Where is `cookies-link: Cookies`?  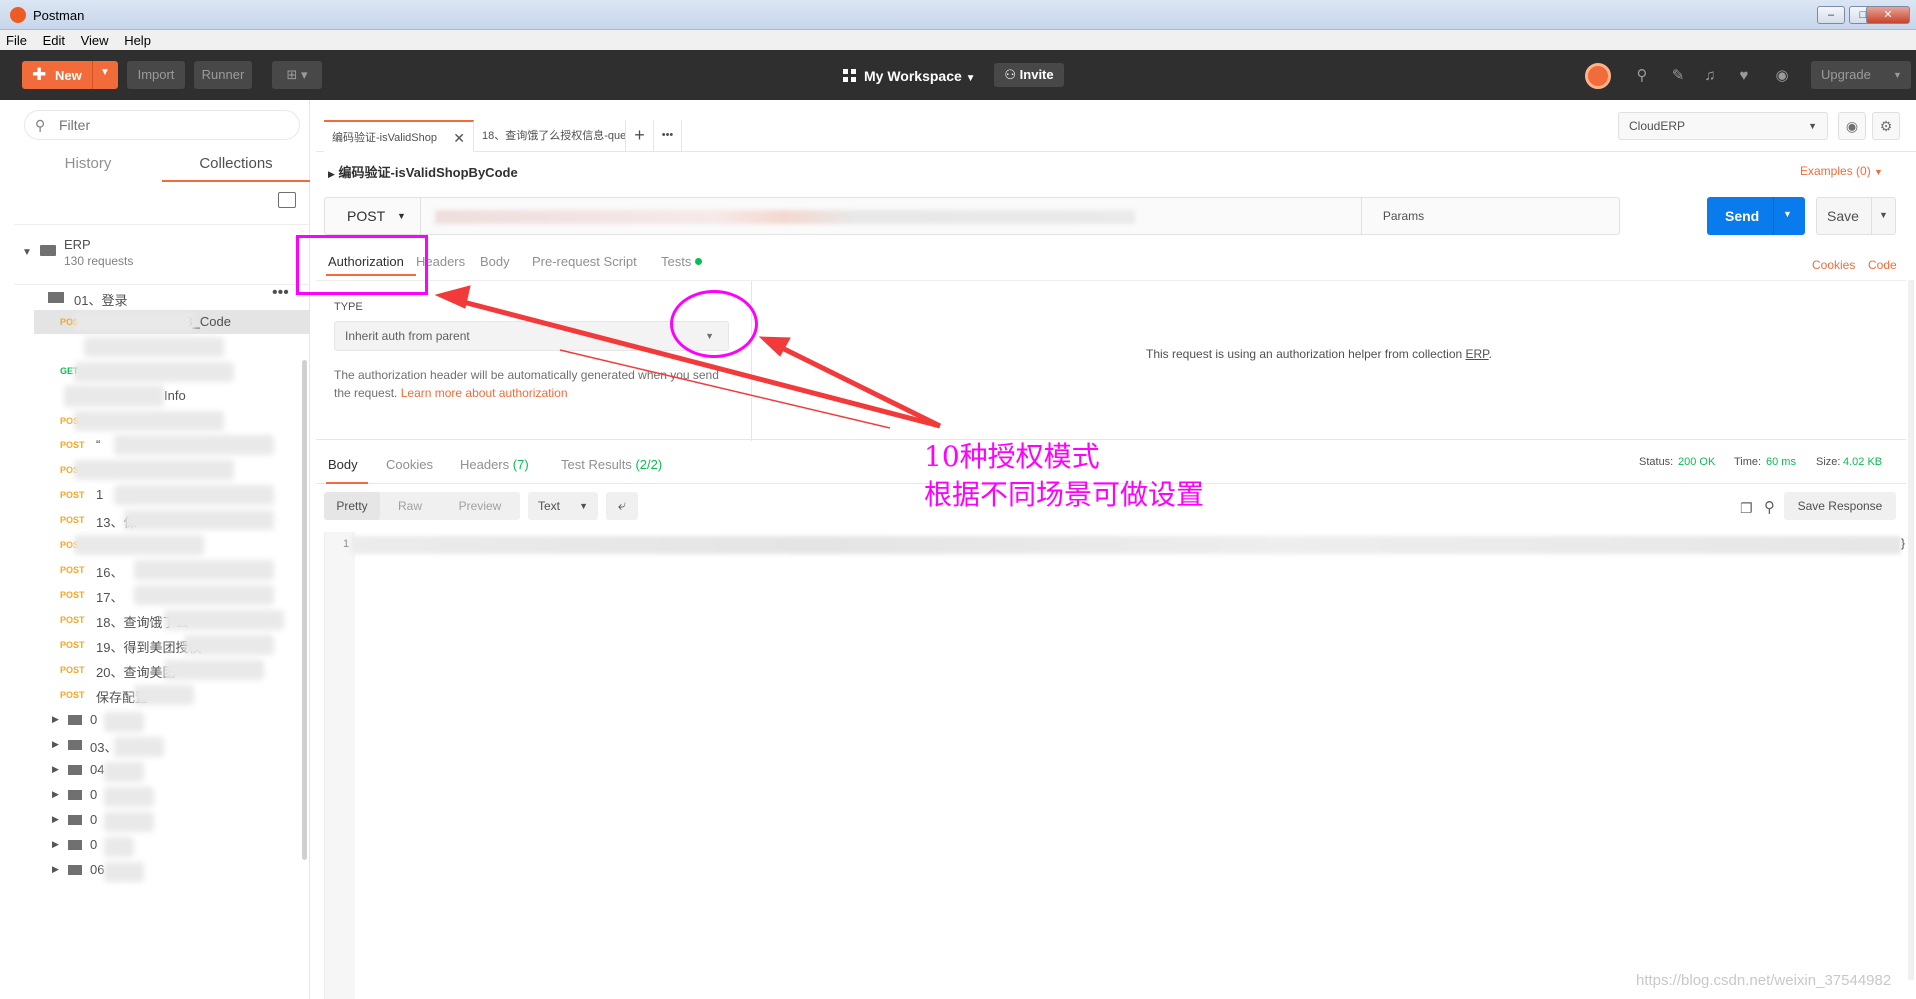 cookies-link: Cookies is located at coordinates (1833, 265).